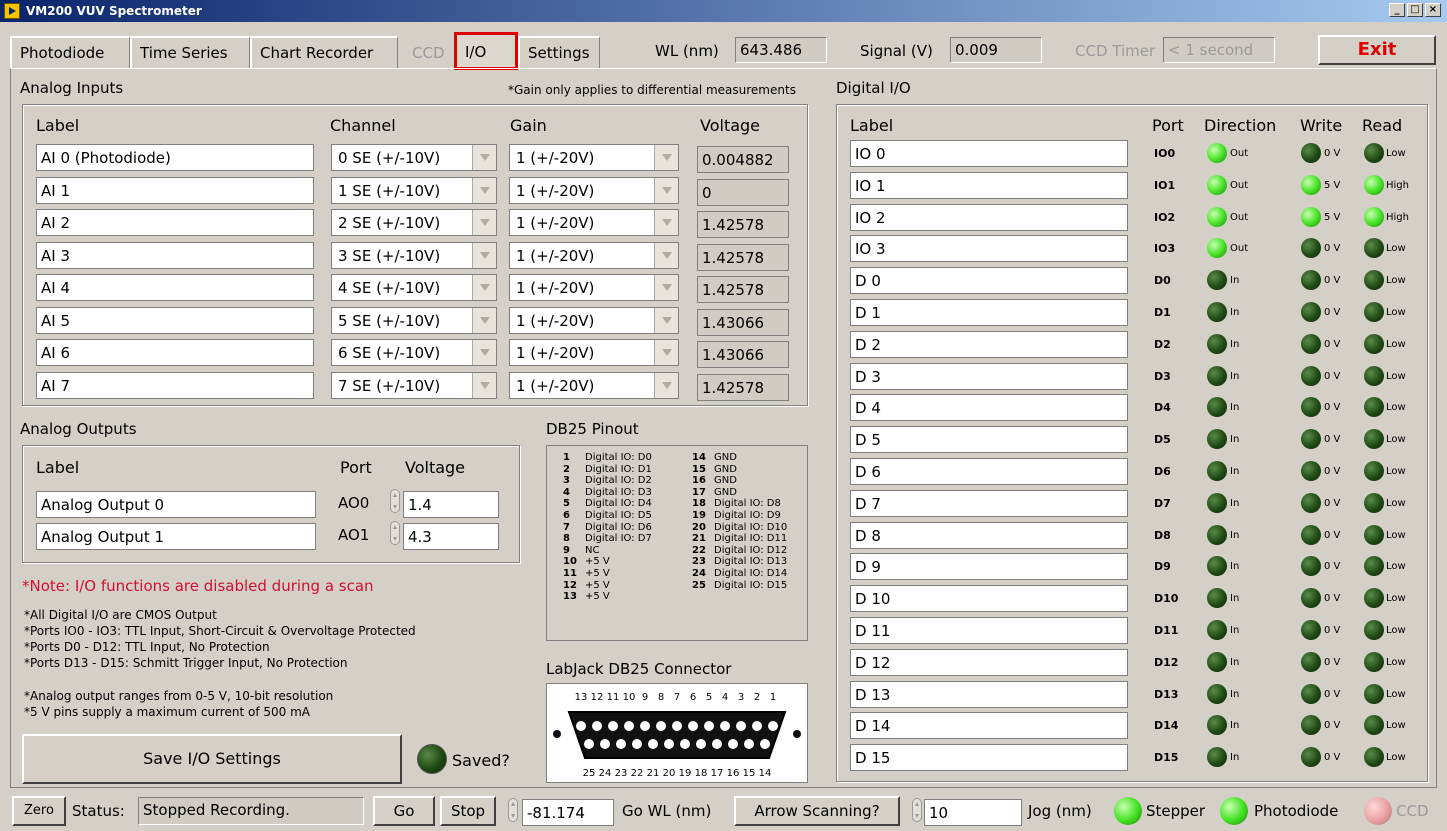 Image resolution: width=1447 pixels, height=831 pixels. I want to click on ai-channel-select: 7 SE (+/-10V), so click(414, 385).